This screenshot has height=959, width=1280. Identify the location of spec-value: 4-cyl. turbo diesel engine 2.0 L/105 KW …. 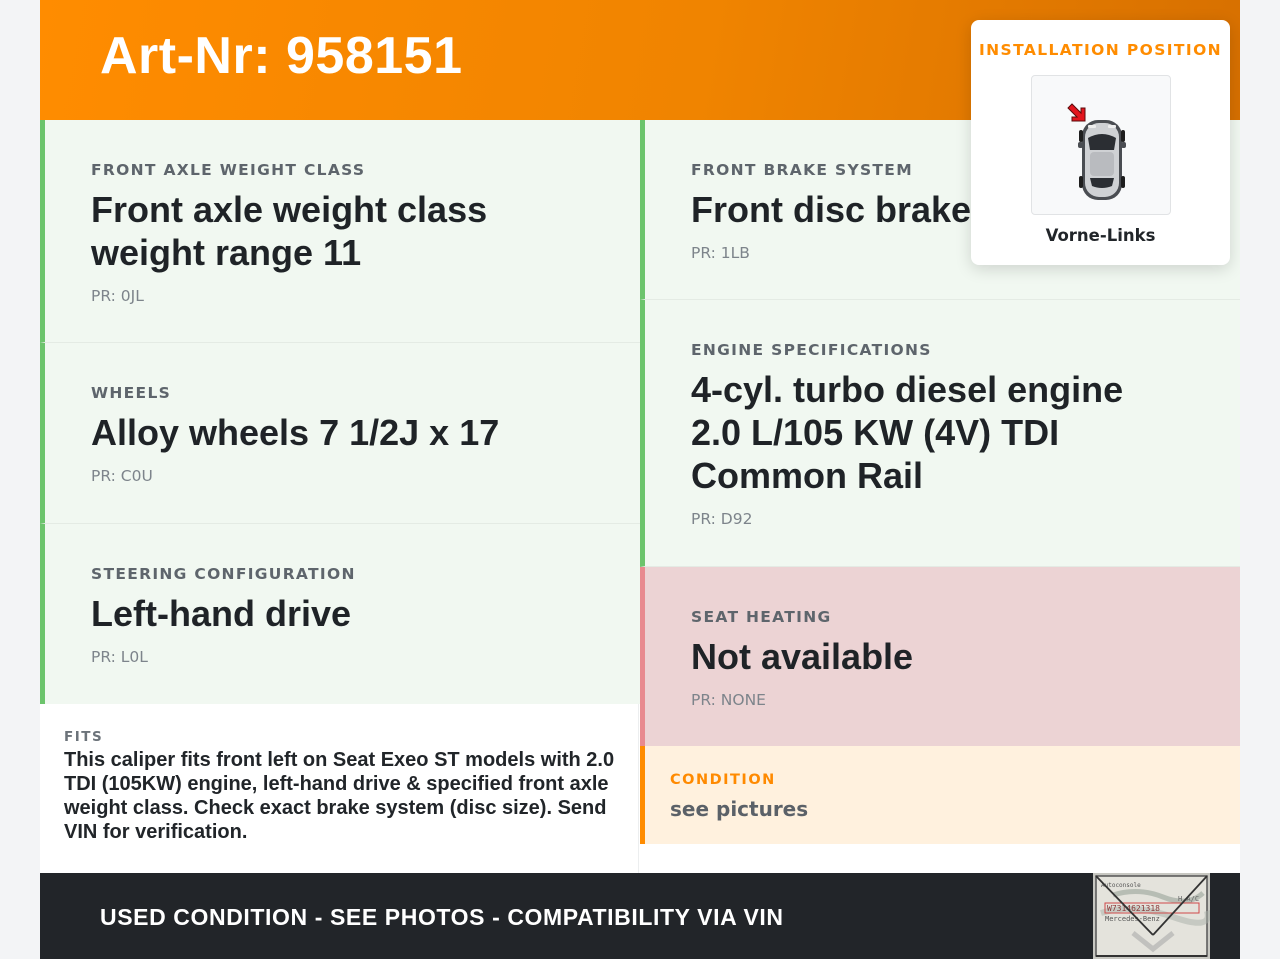
(907, 432).